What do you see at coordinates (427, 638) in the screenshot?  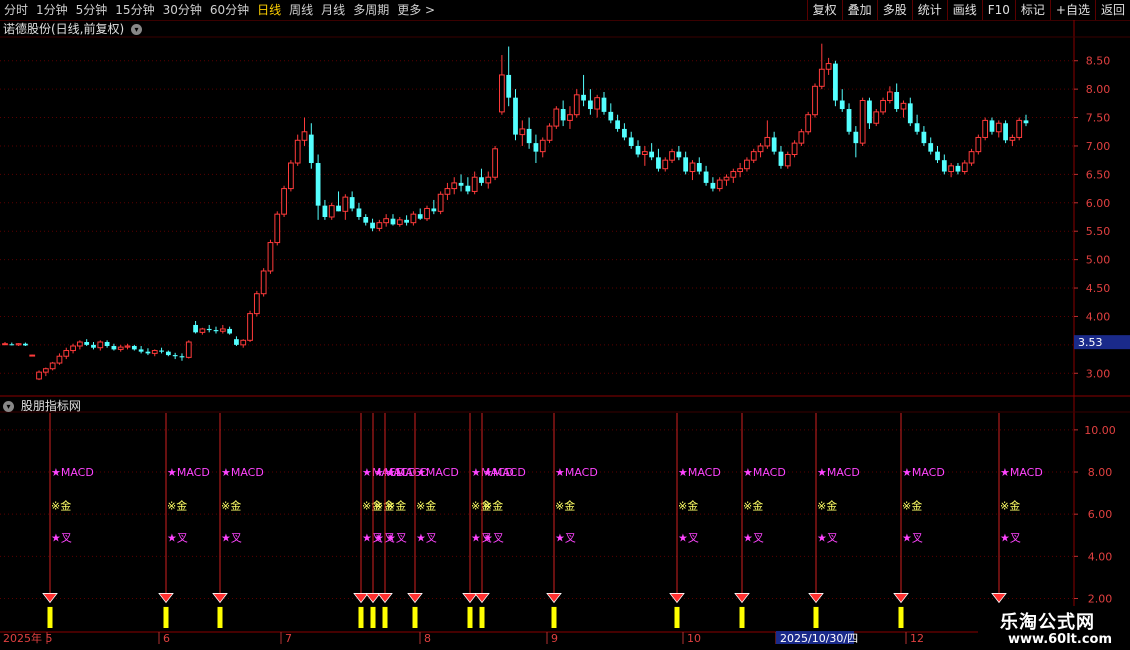 I see `date-label: 8` at bounding box center [427, 638].